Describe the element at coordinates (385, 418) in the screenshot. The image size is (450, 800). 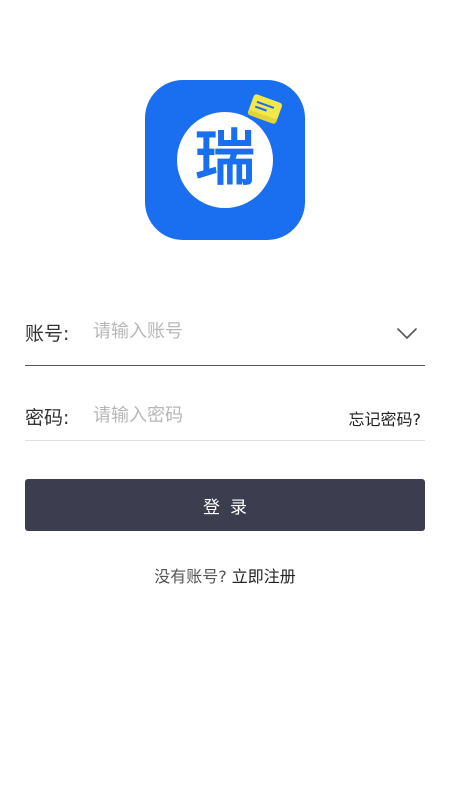
I see `forgot-password-link: 忘记密码?` at that location.